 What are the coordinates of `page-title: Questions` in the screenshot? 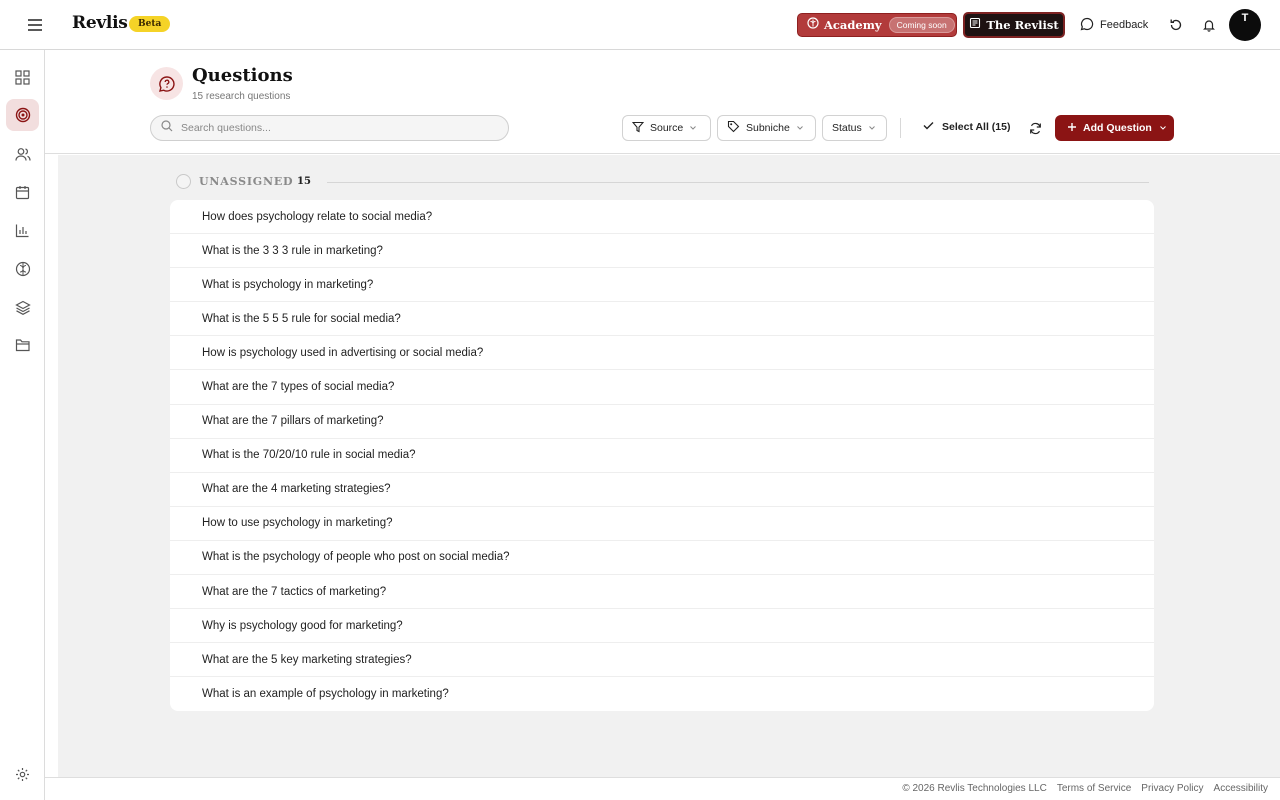 It's located at (242, 75).